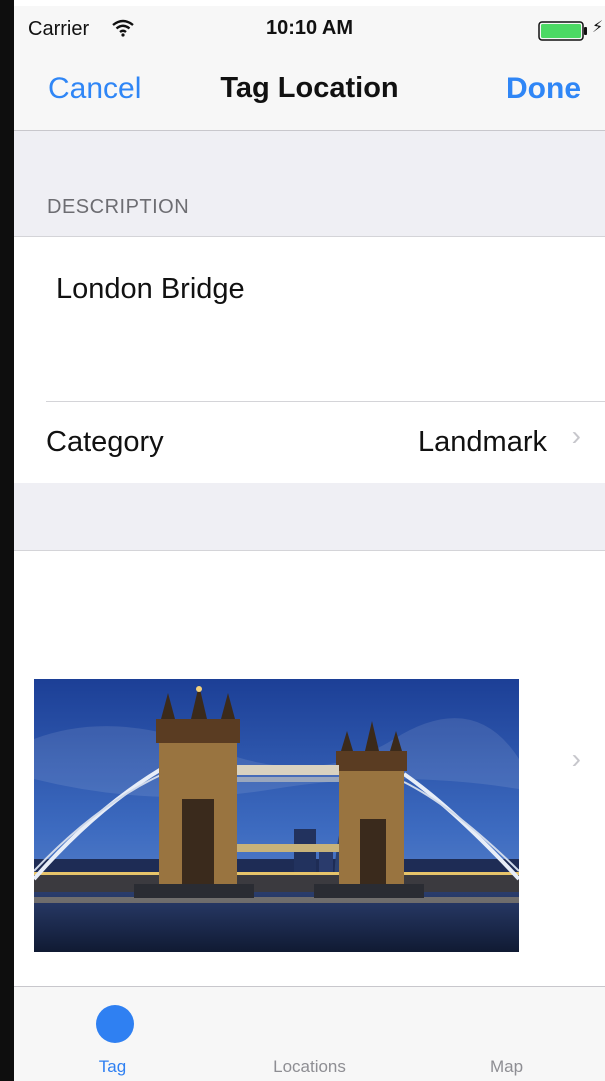  What do you see at coordinates (309, 442) in the screenshot?
I see `category-row: Category Landmark ›` at bounding box center [309, 442].